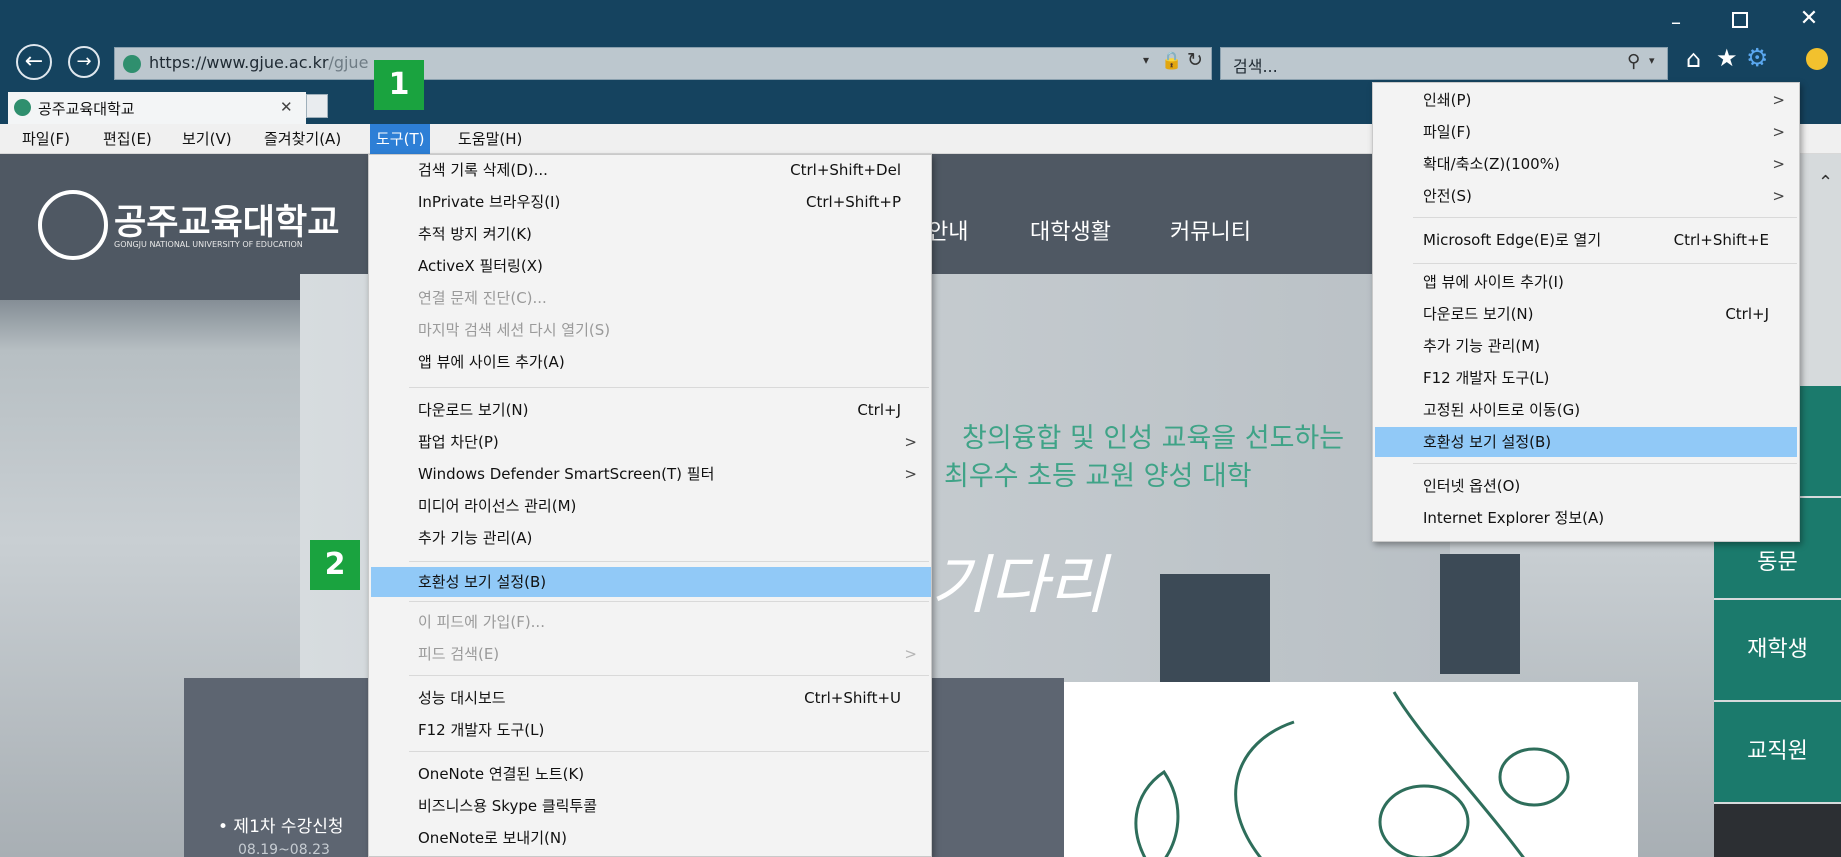 The image size is (1841, 857). I want to click on tools-item-performance-dashboard: 성능 대시보드 Ctrl+Shift+U, so click(650, 698).